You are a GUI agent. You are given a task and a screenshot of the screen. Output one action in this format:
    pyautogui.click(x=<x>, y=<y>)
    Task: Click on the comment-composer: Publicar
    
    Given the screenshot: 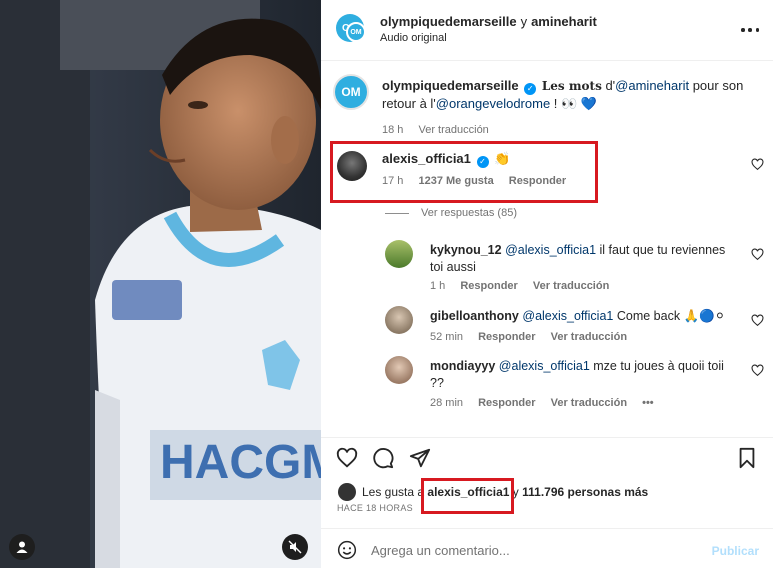 What is the action you would take?
    pyautogui.click(x=547, y=548)
    